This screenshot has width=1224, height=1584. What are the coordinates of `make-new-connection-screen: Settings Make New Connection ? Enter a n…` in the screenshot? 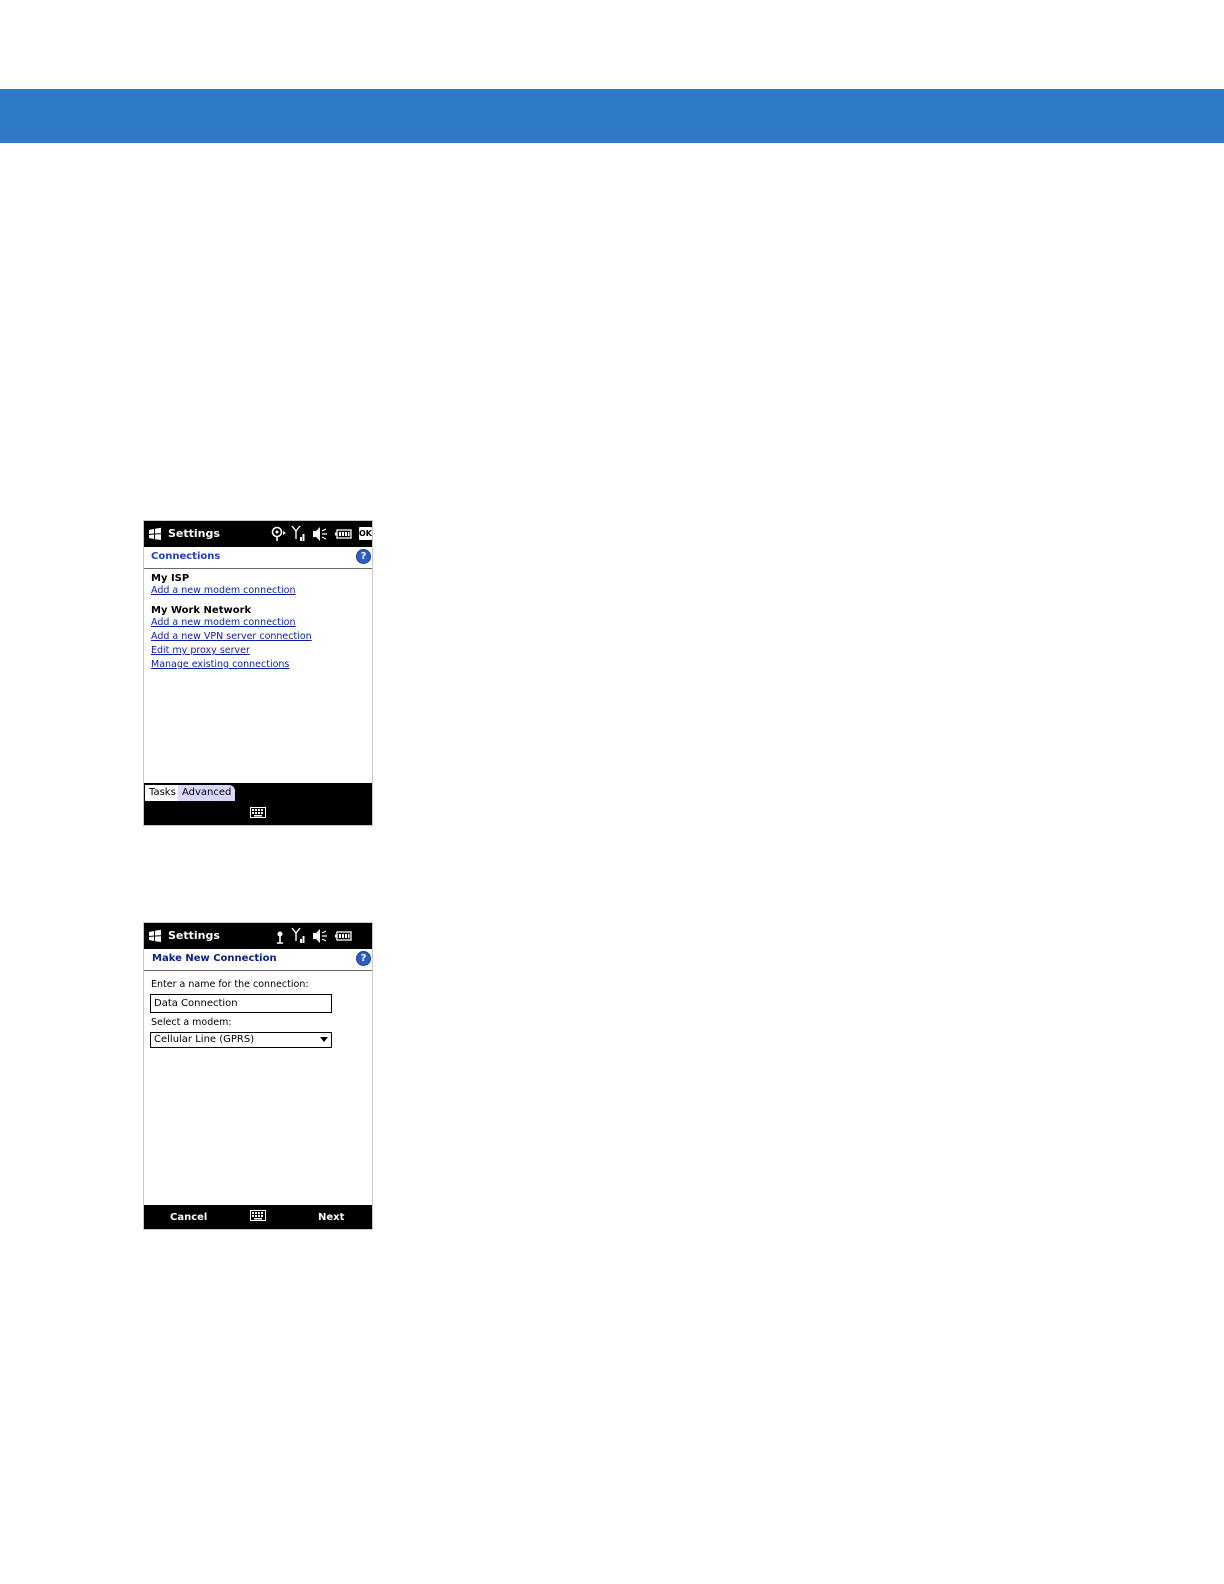 It's located at (258, 1076).